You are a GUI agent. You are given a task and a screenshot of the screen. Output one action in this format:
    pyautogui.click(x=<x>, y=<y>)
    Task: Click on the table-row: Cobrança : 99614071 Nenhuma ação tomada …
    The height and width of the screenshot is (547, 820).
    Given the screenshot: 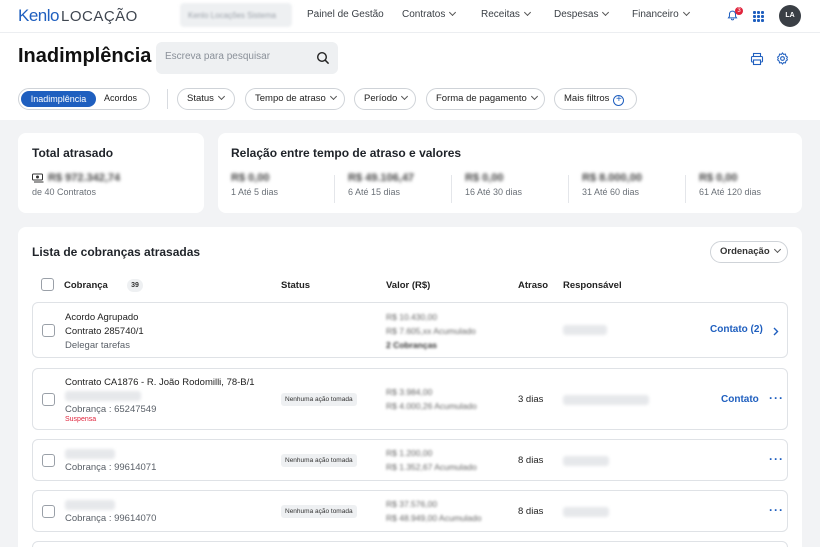 What is the action you would take?
    pyautogui.click(x=410, y=460)
    